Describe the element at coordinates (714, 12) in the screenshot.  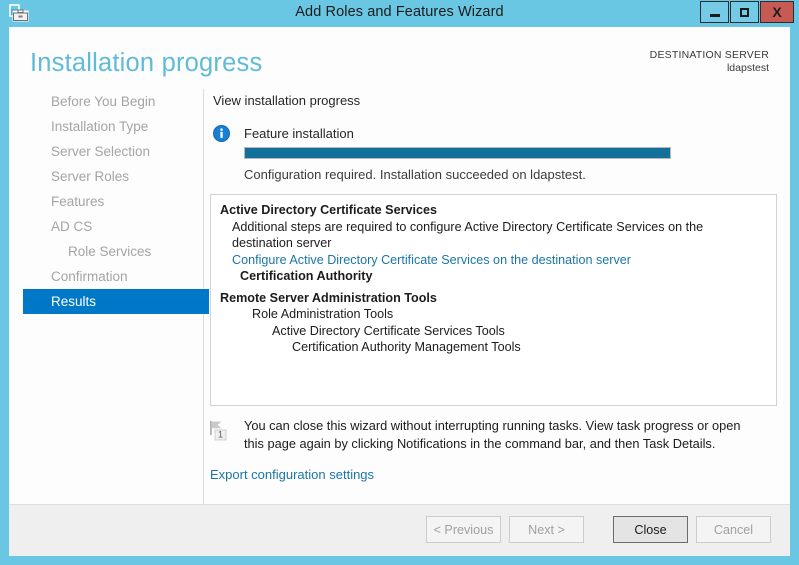
I see `minimize-button` at that location.